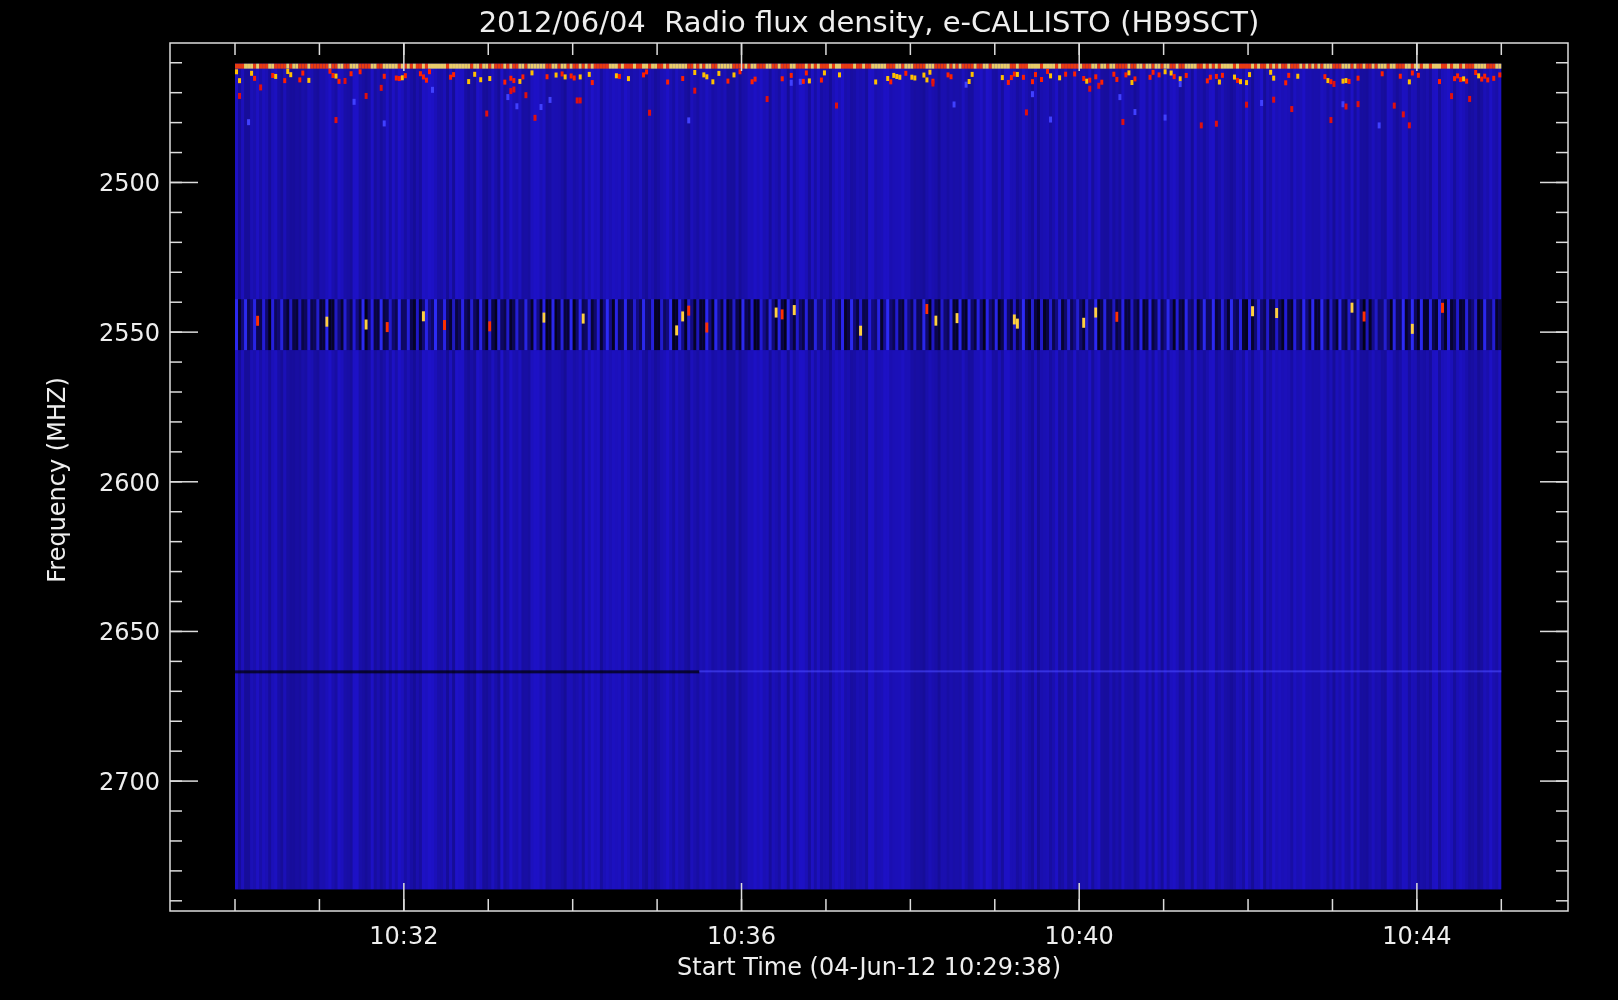 The image size is (1618, 1000). I want to click on tick-label: 2700, so click(129, 782).